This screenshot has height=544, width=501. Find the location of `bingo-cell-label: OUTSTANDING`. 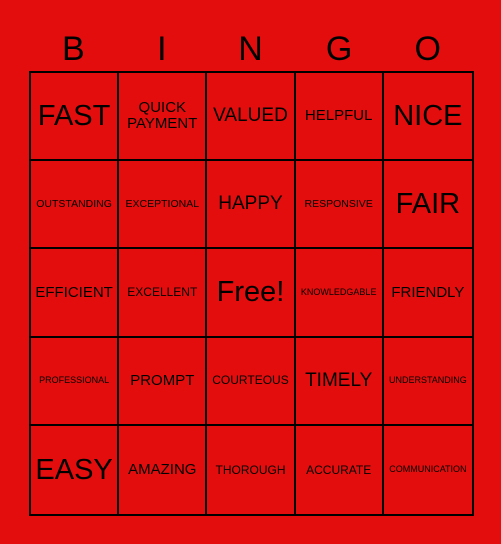

bingo-cell-label: OUTSTANDING is located at coordinates (74, 203).